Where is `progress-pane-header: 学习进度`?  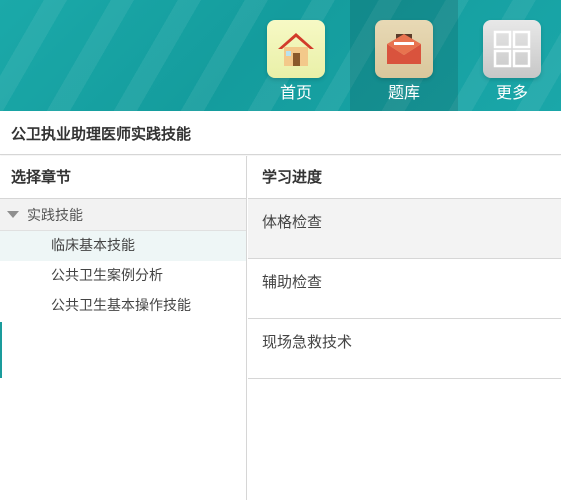 progress-pane-header: 学习进度 is located at coordinates (404, 177).